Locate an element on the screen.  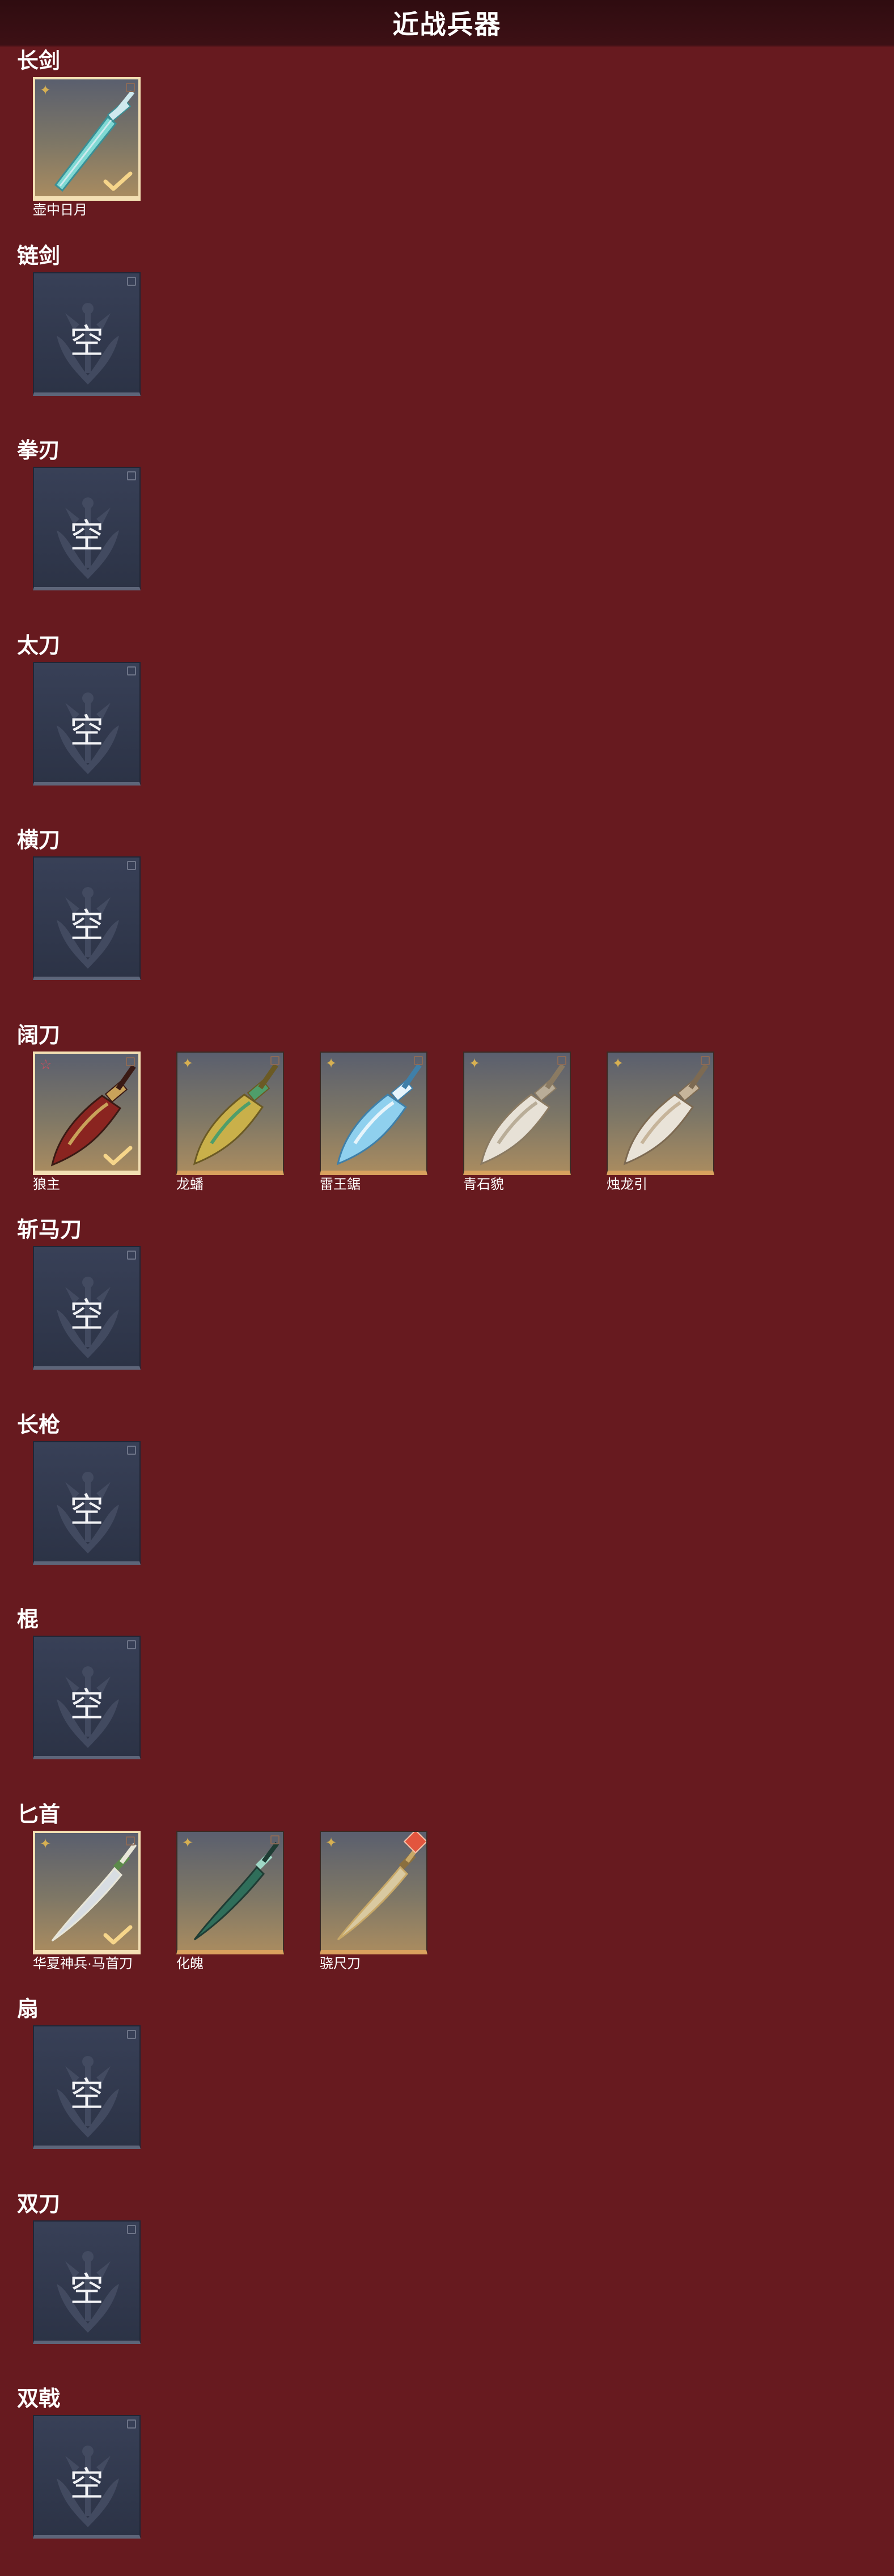
category-title: 匕首 is located at coordinates (39, 1815).